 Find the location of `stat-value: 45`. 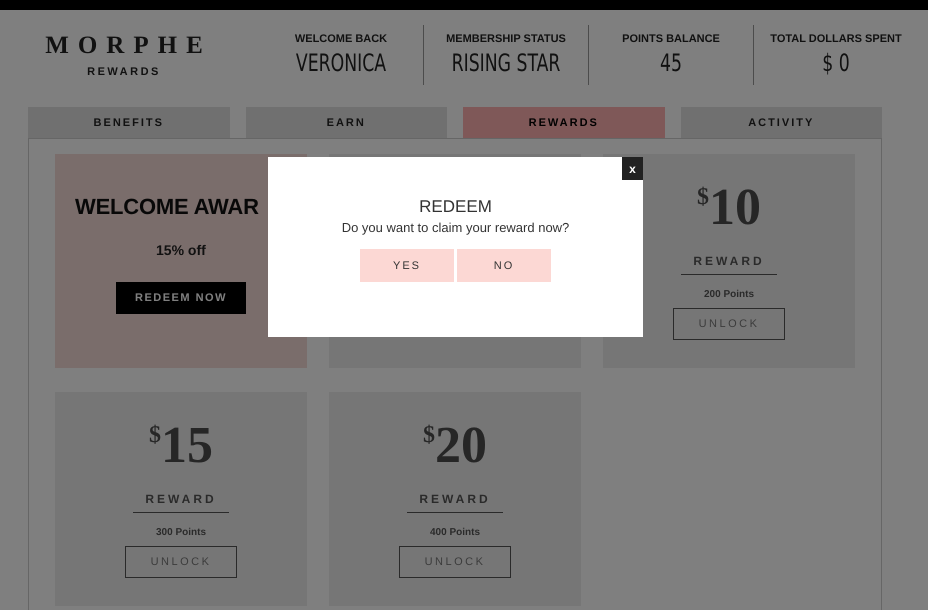

stat-value: 45 is located at coordinates (671, 63).